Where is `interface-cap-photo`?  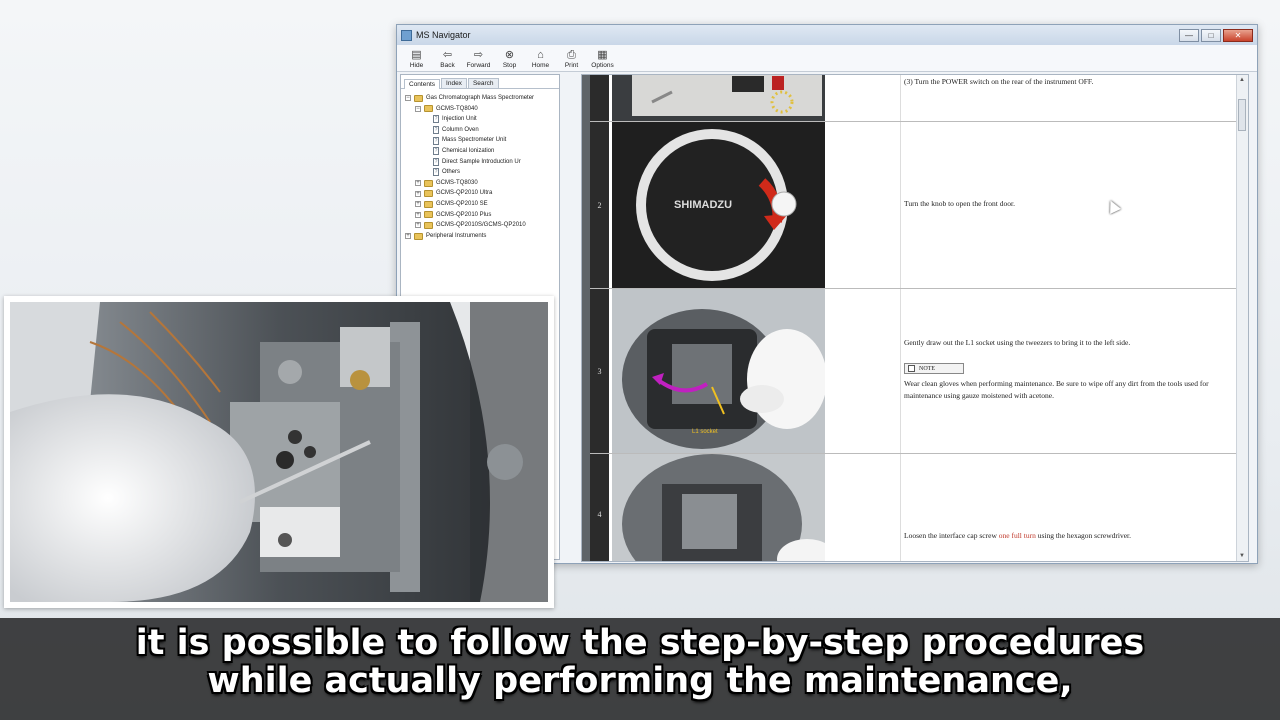
interface-cap-photo is located at coordinates (718, 507).